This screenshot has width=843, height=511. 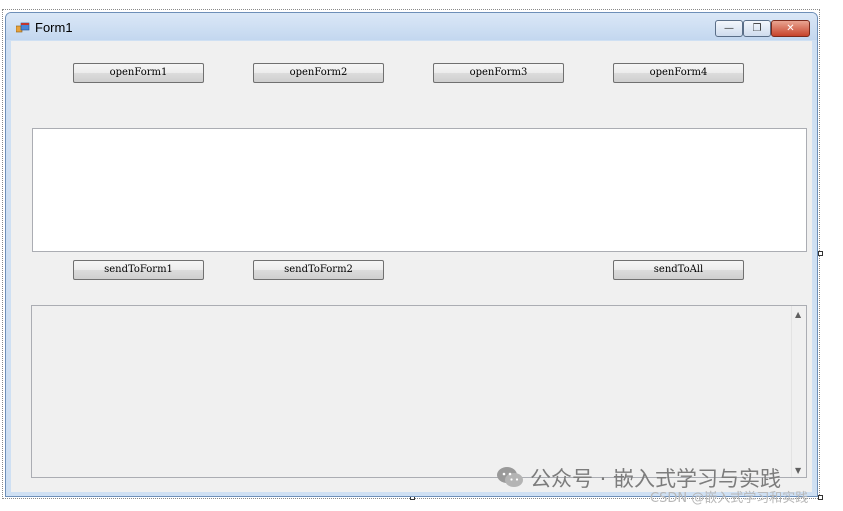 I want to click on csdn-credit: CSDN @嵌入式学习和实践, so click(x=729, y=498).